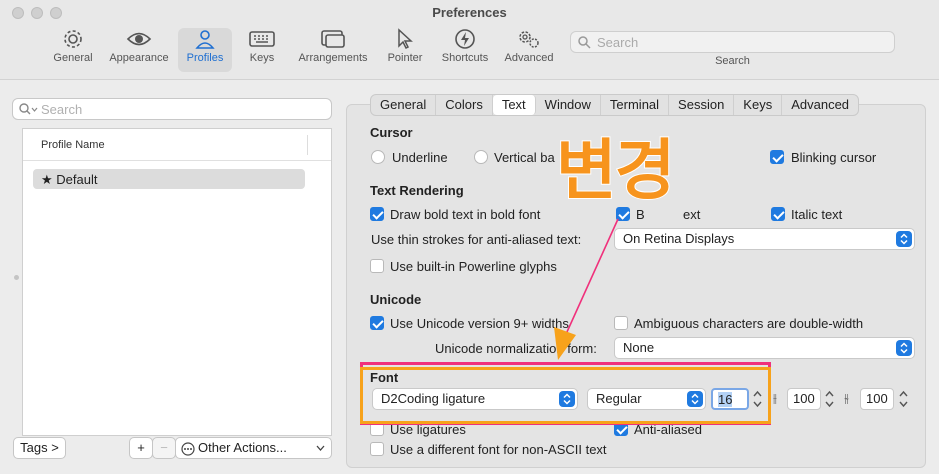  I want to click on underline-label: Underline, so click(420, 157).